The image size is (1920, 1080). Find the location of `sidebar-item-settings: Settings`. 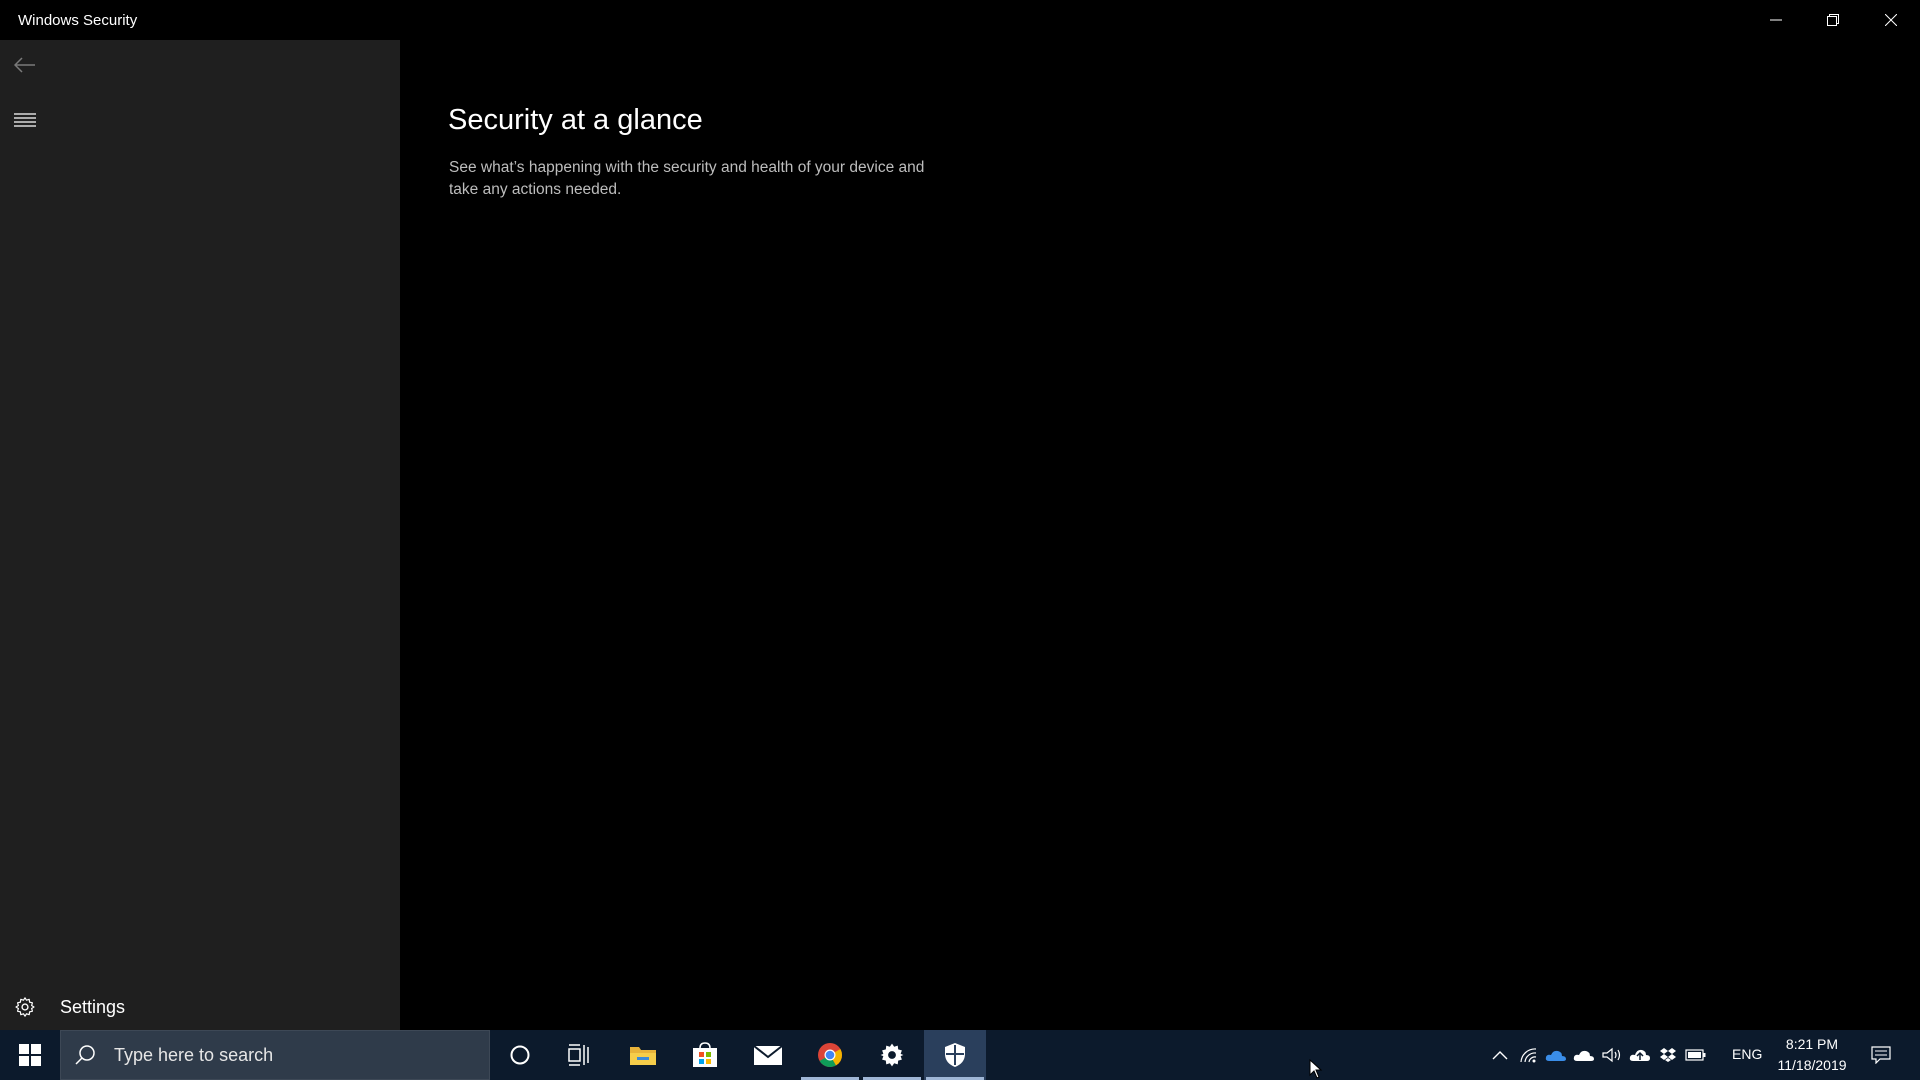

sidebar-item-settings: Settings is located at coordinates (200, 1007).